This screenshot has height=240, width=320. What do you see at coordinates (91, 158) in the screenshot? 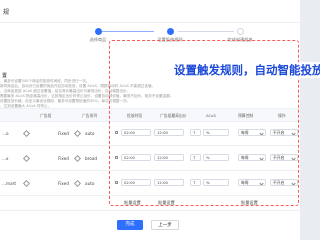
I see `row-status: broad` at bounding box center [91, 158].